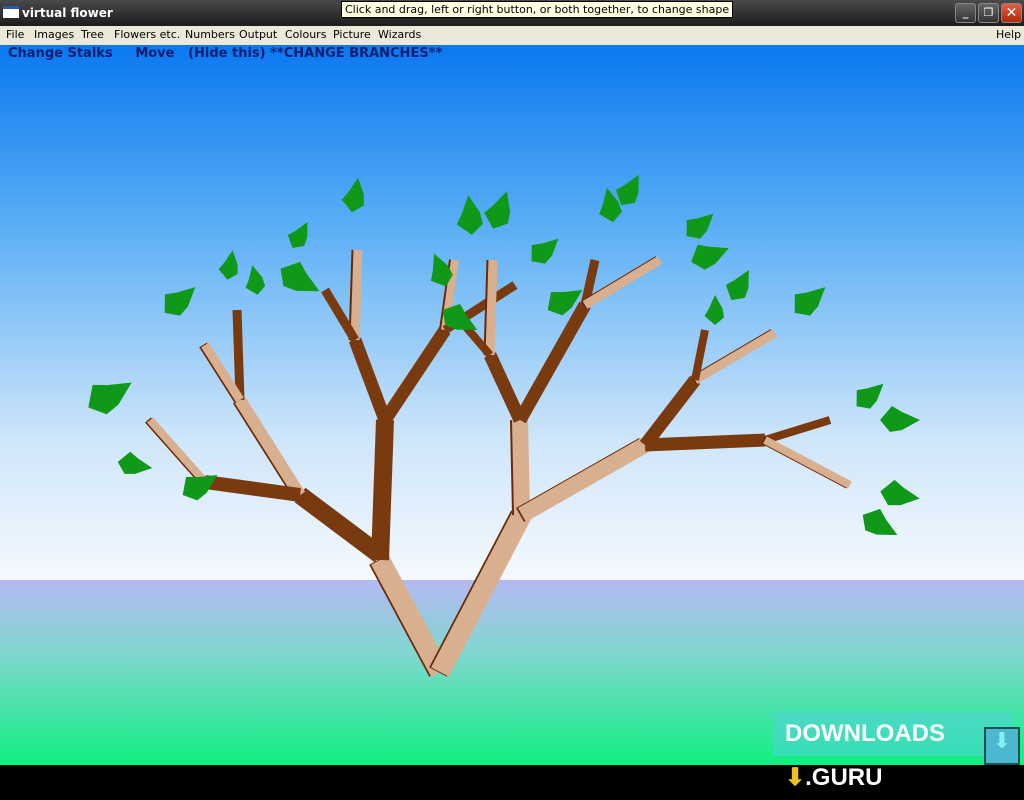 This screenshot has height=800, width=1024. I want to click on menu-numbers: Numbers, so click(210, 34).